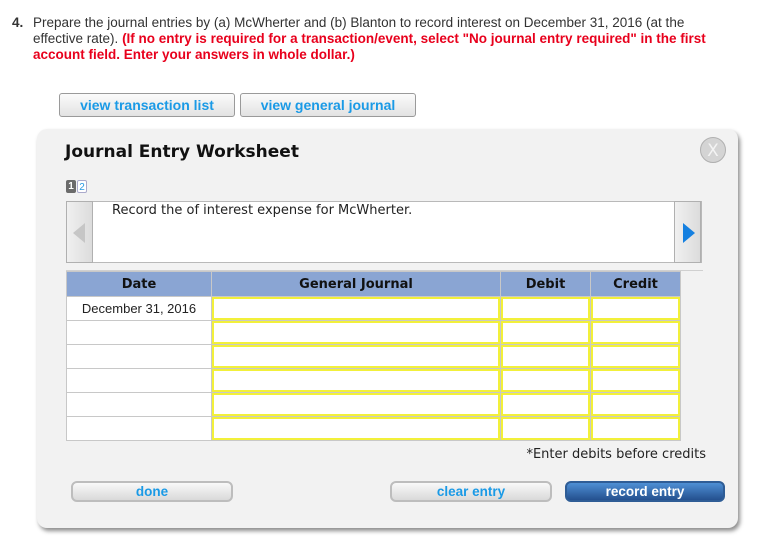  What do you see at coordinates (71, 186) in the screenshot?
I see `page-1-tab: 1` at bounding box center [71, 186].